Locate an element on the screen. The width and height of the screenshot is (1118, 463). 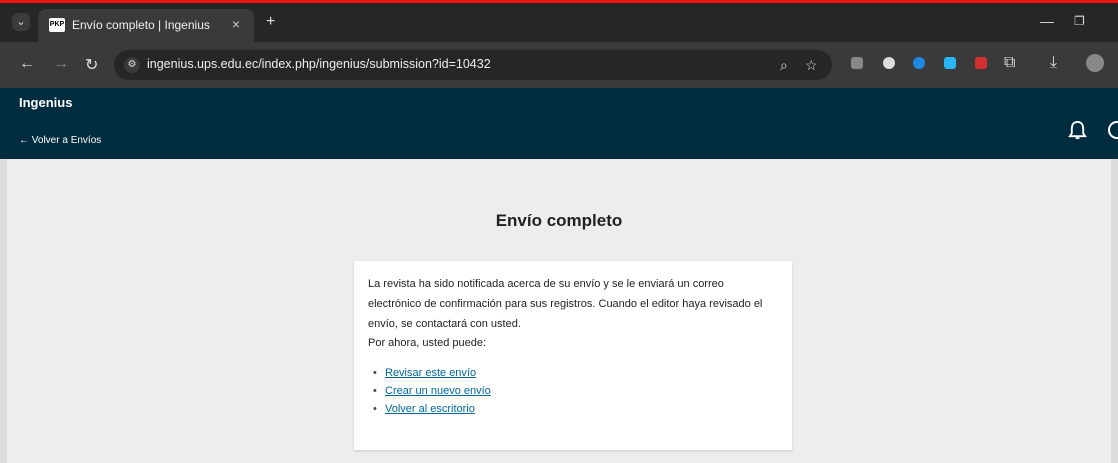
site-info-icon: ⚙ is located at coordinates (132, 65).